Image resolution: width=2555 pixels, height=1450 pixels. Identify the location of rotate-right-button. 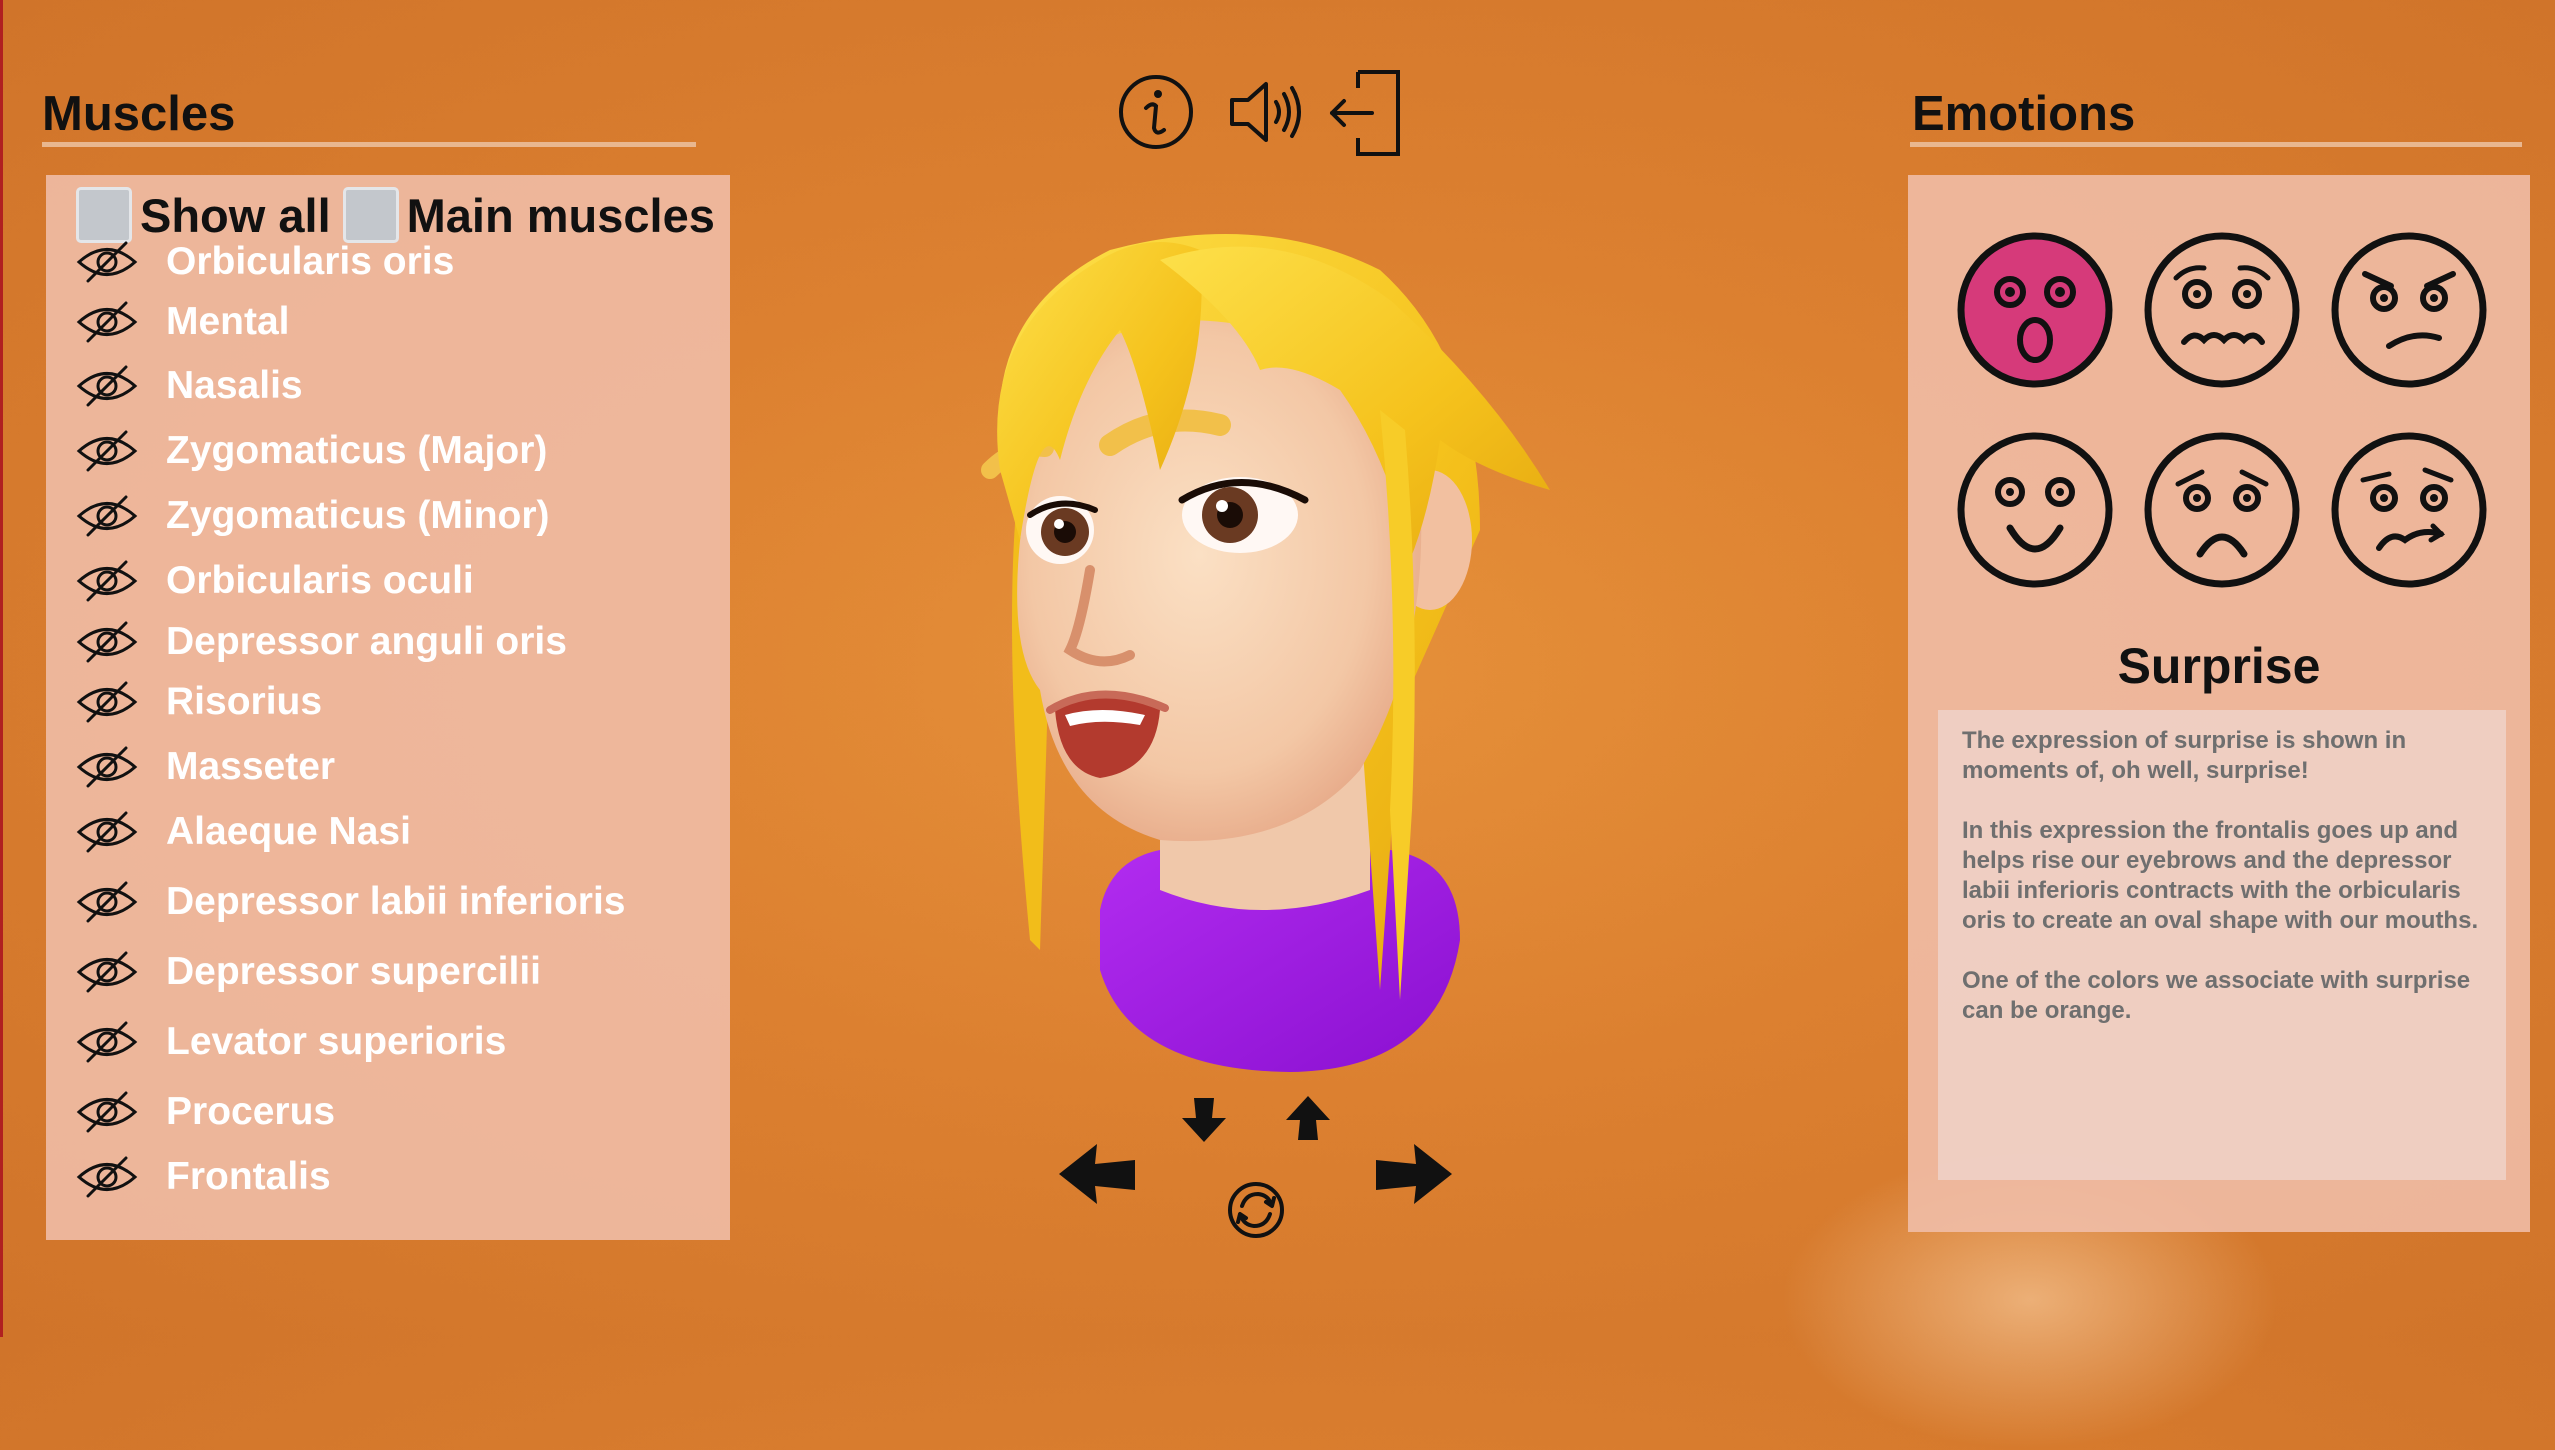
(1414, 1176).